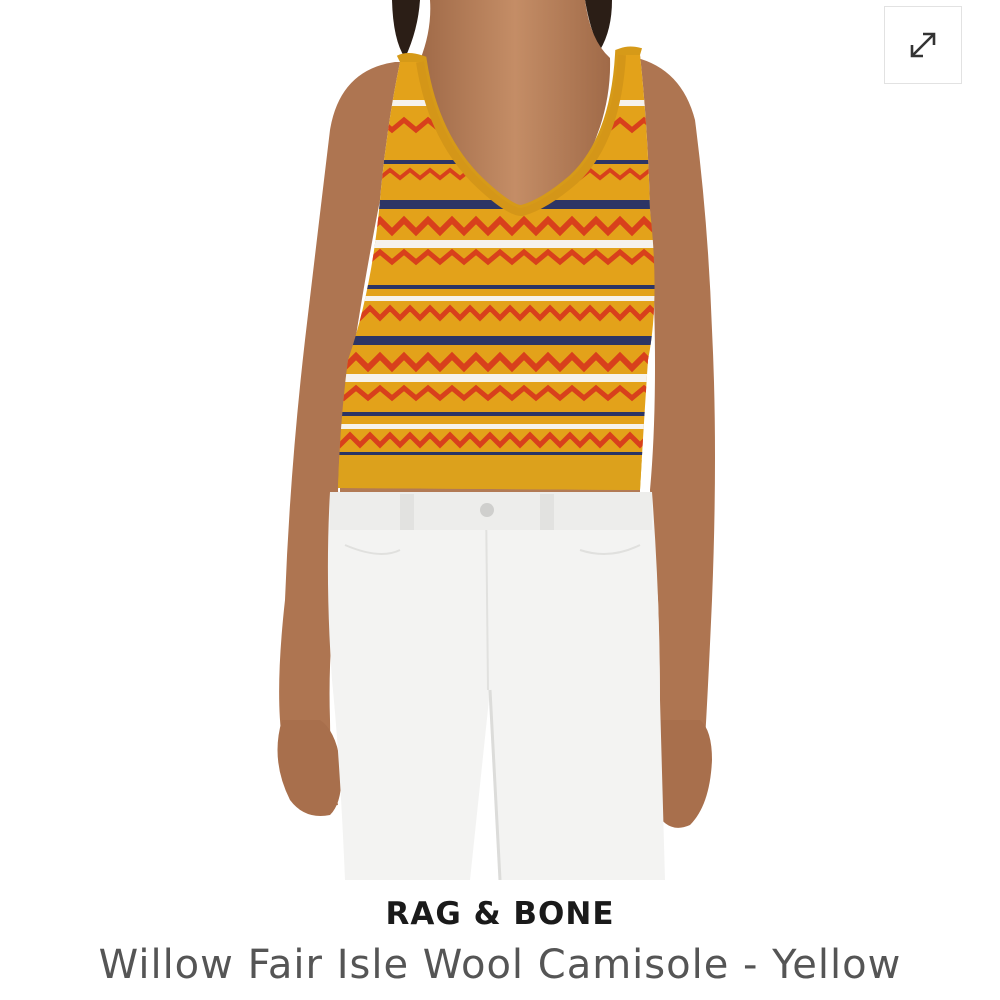 Image resolution: width=1000 pixels, height=1000 pixels. Describe the element at coordinates (500, 914) in the screenshot. I see `product-brand: RAG & BONE` at that location.